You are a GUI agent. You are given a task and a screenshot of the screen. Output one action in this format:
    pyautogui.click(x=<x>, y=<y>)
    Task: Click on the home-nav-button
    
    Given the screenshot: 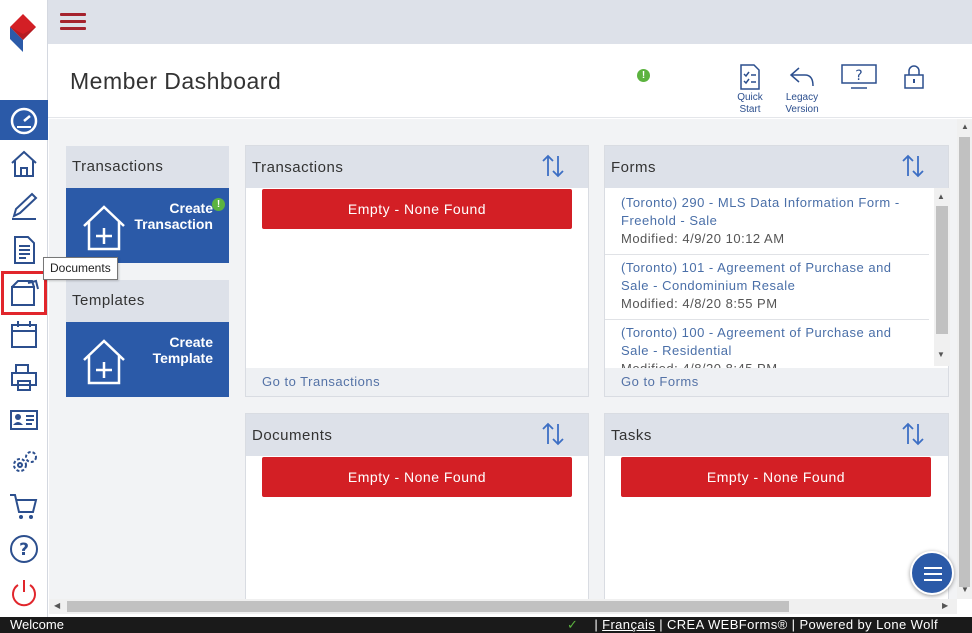 What is the action you would take?
    pyautogui.click(x=24, y=164)
    